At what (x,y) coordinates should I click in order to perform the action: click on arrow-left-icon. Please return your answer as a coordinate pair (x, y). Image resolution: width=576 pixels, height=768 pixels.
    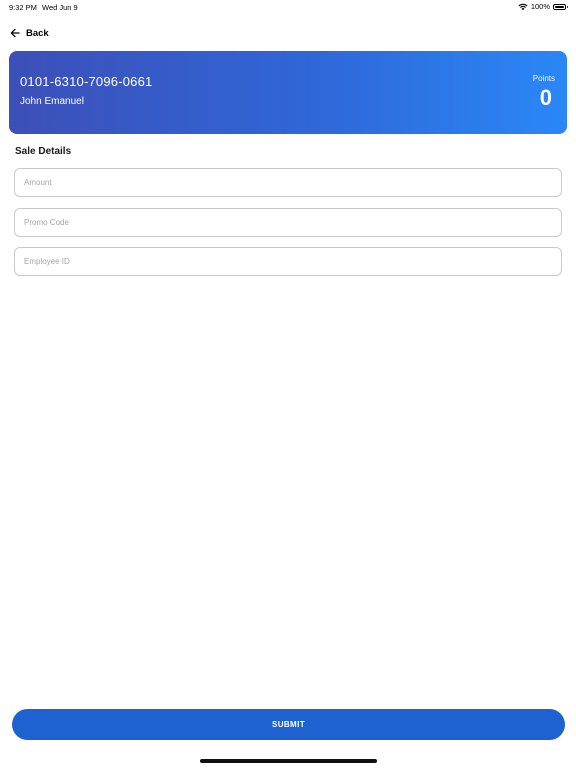
    Looking at the image, I should click on (15, 33).